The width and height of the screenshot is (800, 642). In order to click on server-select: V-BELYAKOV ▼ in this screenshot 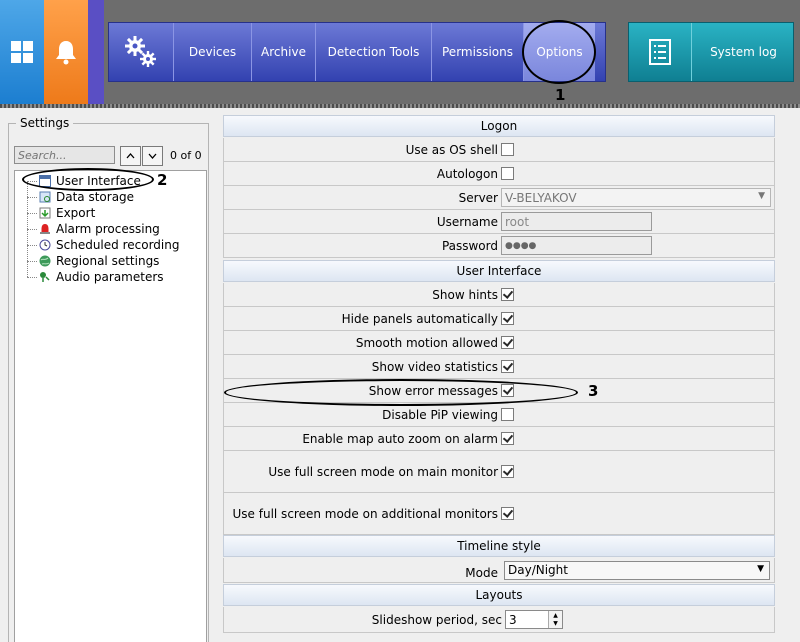, I will do `click(636, 197)`.